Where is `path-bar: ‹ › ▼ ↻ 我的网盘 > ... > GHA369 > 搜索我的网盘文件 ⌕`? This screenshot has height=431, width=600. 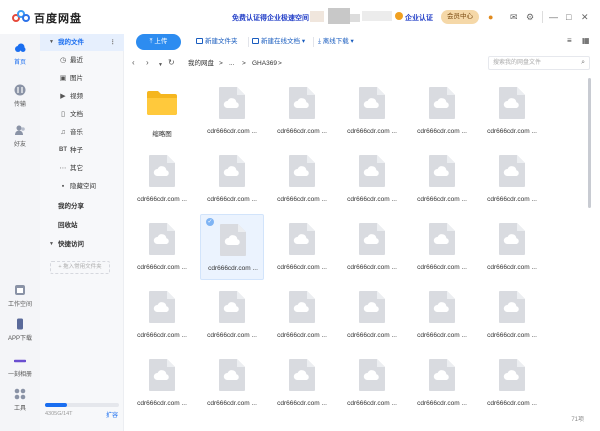 path-bar: ‹ › ▼ ↻ 我的网盘 > ... > GHA369 > 搜索我的网盘文件 ⌕ is located at coordinates (362, 64).